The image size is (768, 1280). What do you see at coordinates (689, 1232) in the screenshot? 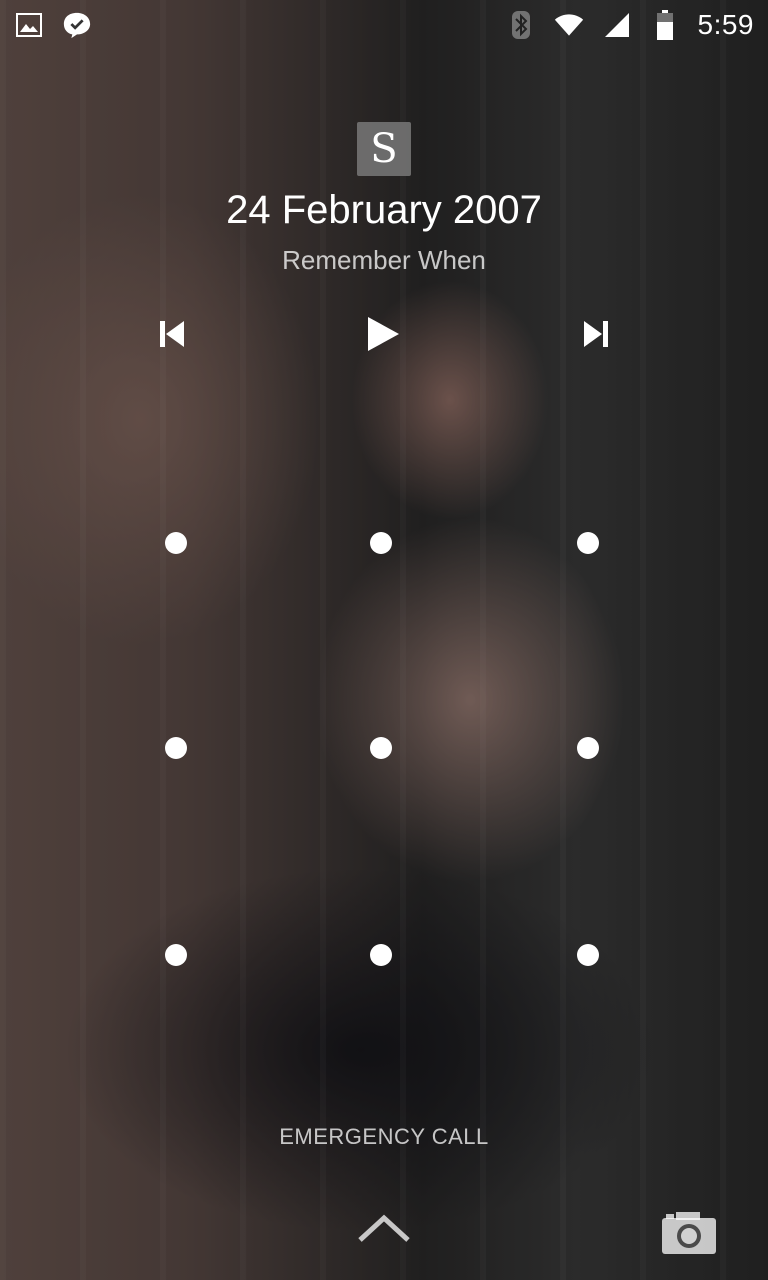
I see `camera-icon` at bounding box center [689, 1232].